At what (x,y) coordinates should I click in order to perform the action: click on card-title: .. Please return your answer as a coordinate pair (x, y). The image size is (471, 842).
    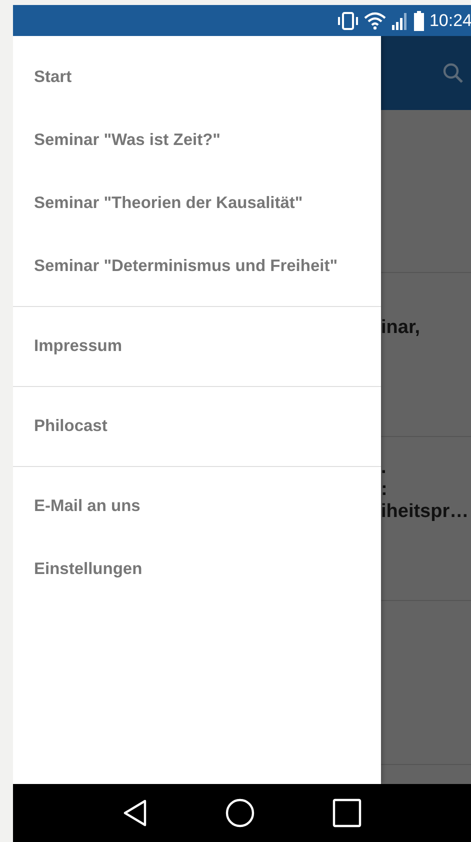
    Looking at the image, I should click on (384, 468).